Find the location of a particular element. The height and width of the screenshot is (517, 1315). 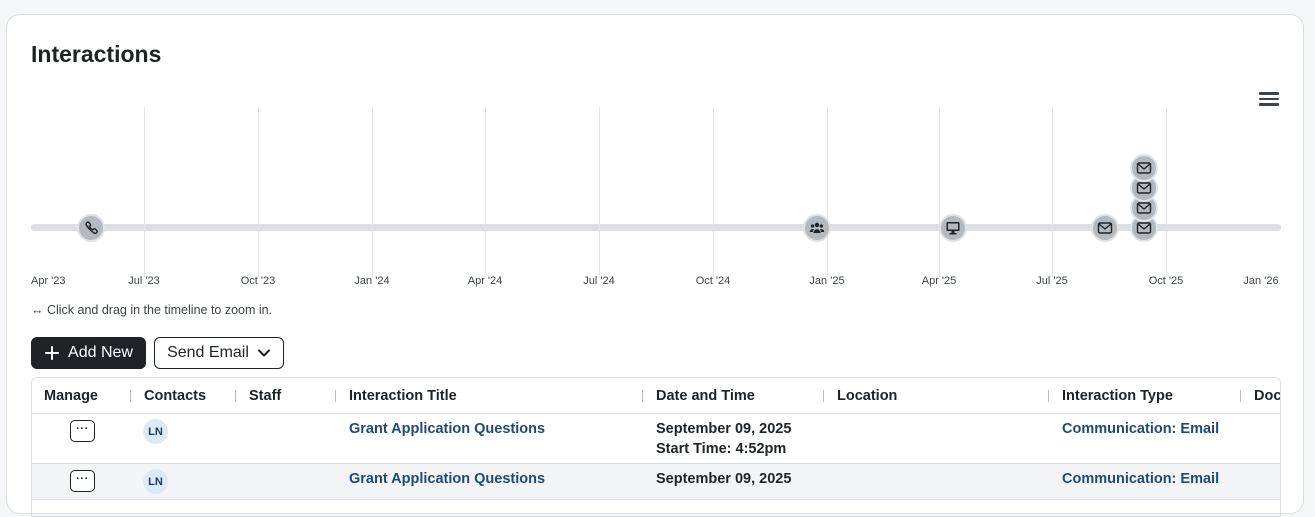

col-contacts: Contacts is located at coordinates (175, 396).